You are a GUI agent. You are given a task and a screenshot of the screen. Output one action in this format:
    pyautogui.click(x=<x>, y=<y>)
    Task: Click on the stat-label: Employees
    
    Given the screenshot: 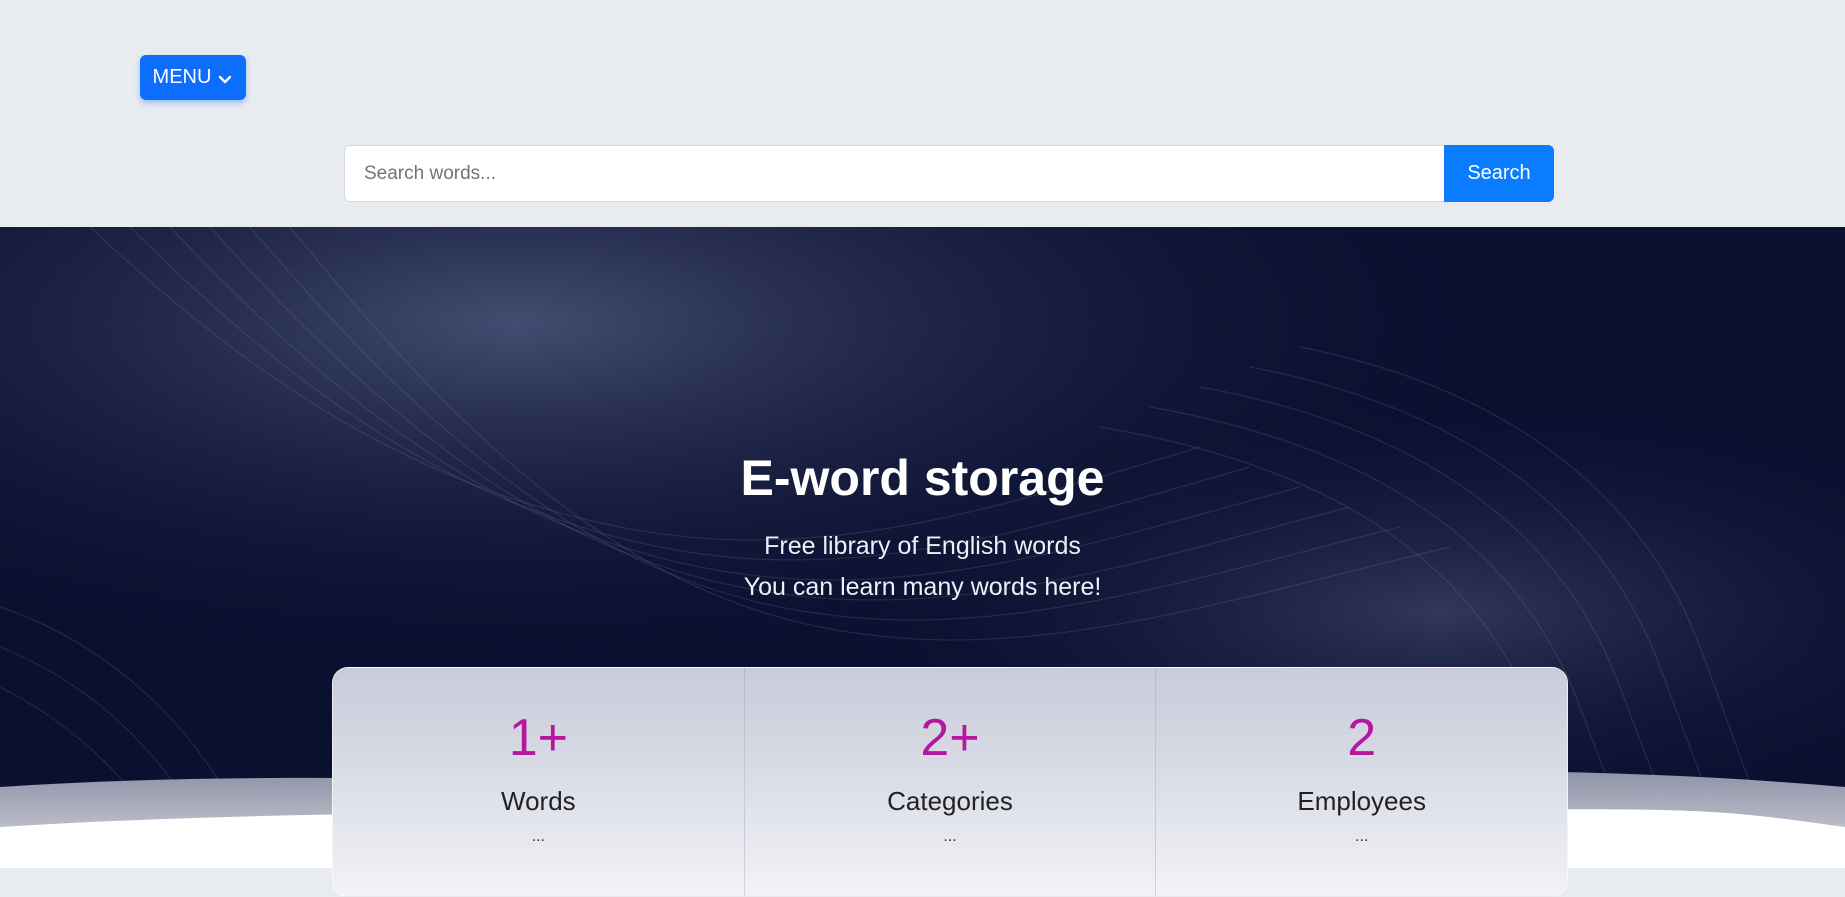 What is the action you would take?
    pyautogui.click(x=1361, y=801)
    